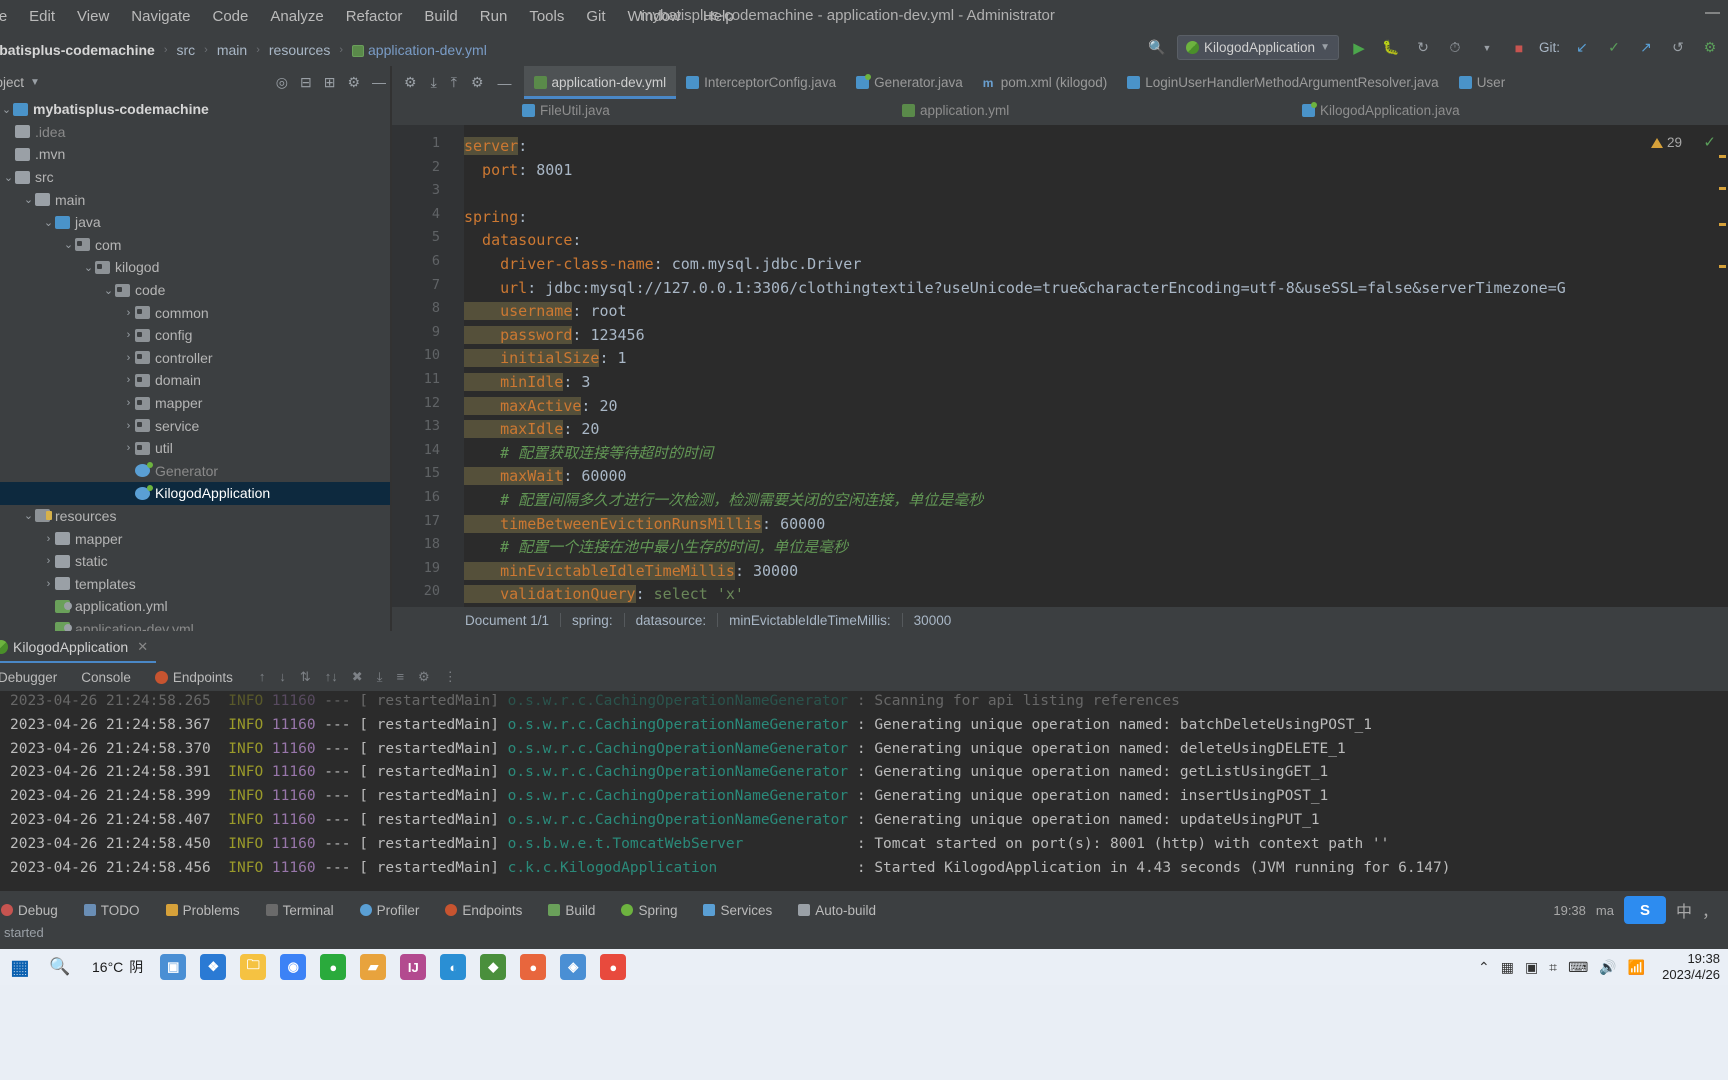 This screenshot has width=1728, height=1080. What do you see at coordinates (837, 910) in the screenshot?
I see `status-button-auto-build: Auto-build` at bounding box center [837, 910].